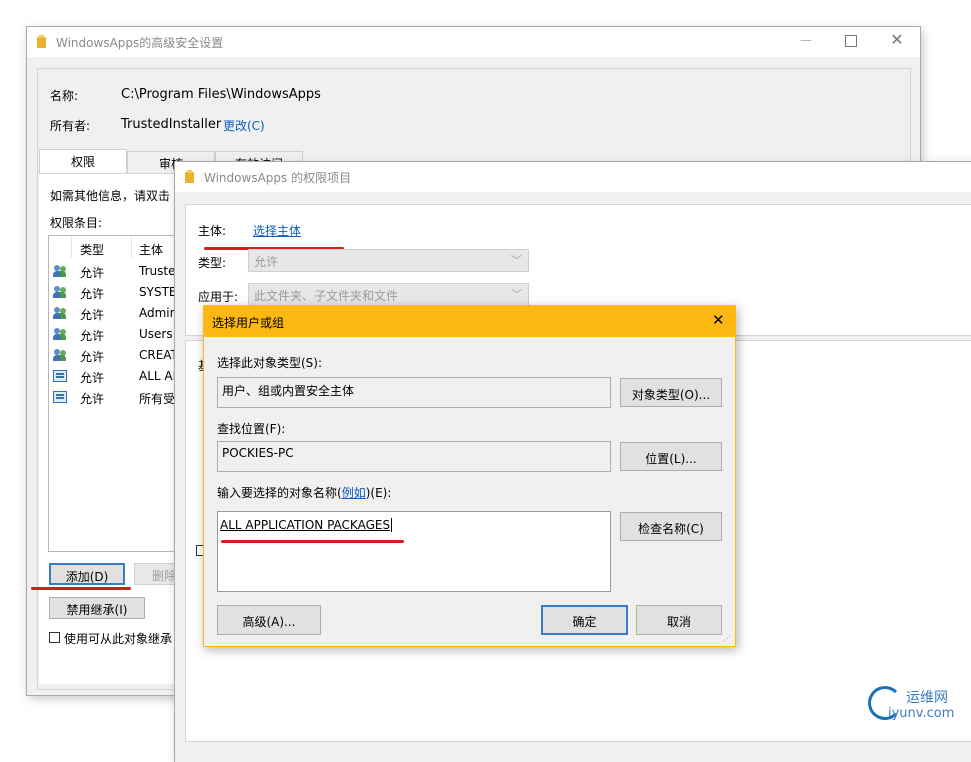 Image resolution: width=971 pixels, height=762 pixels. I want to click on owner-value: TrustedInstaller, so click(171, 124).